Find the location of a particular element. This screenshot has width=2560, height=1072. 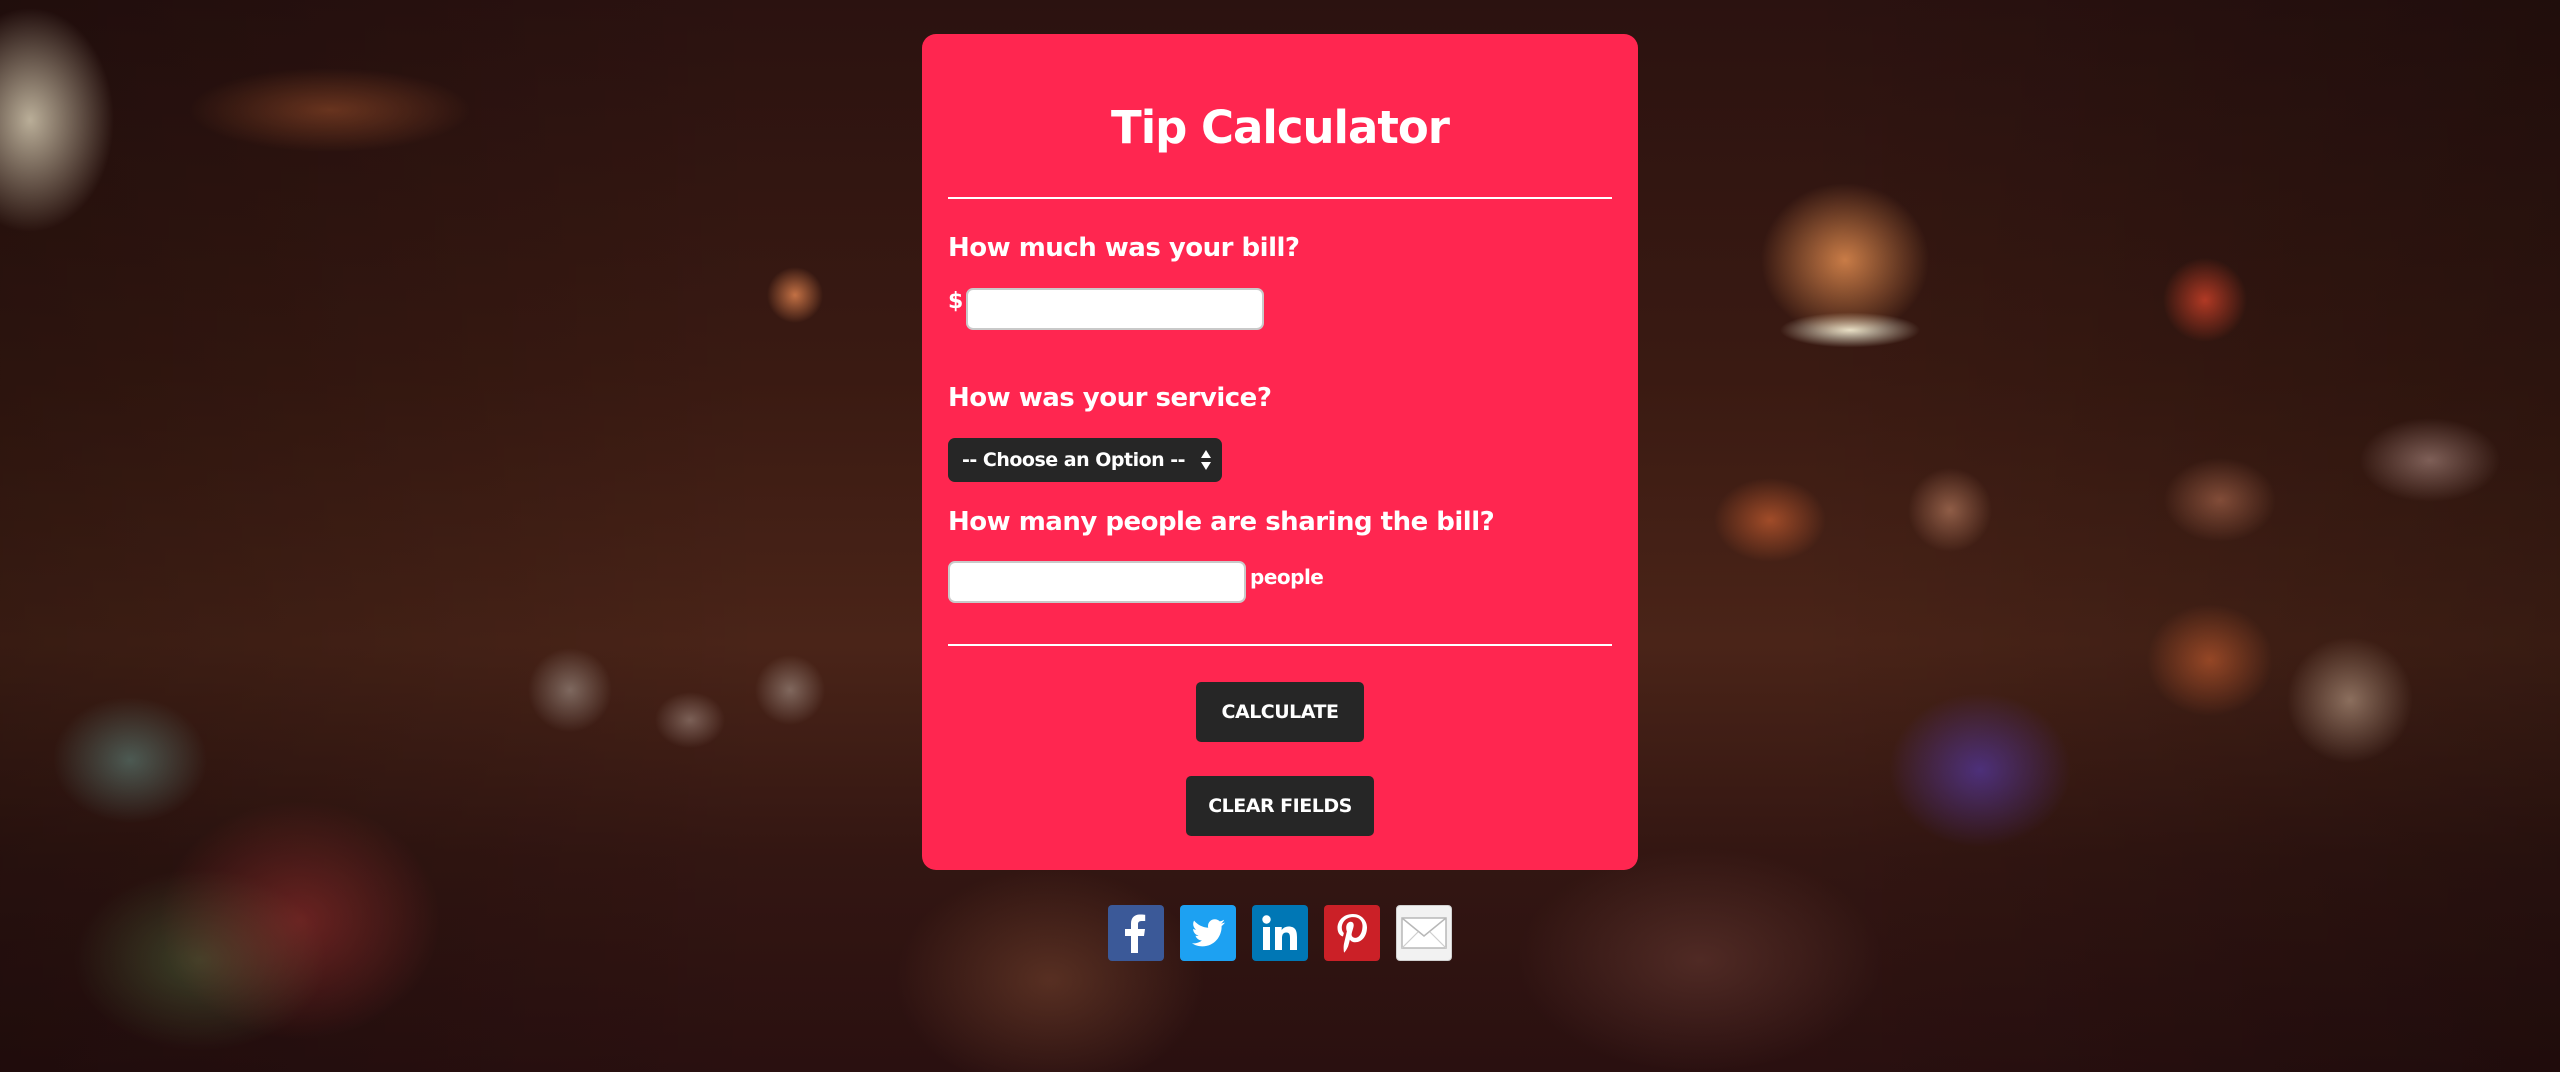

bill-amount-input is located at coordinates (1115, 309).